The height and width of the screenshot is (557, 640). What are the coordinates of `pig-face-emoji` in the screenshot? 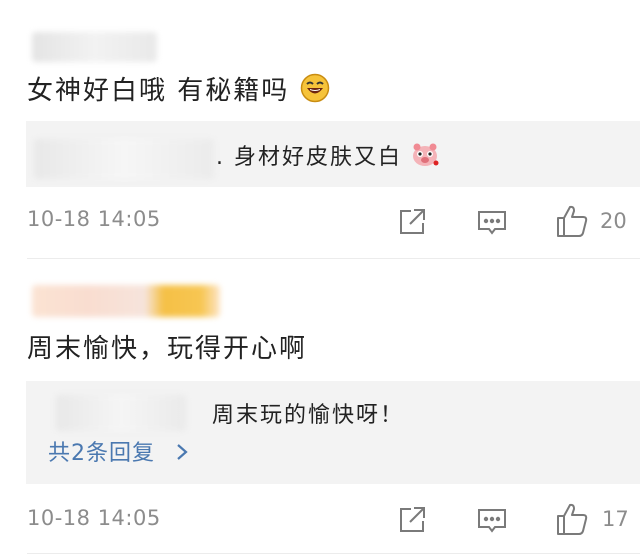 It's located at (425, 158).